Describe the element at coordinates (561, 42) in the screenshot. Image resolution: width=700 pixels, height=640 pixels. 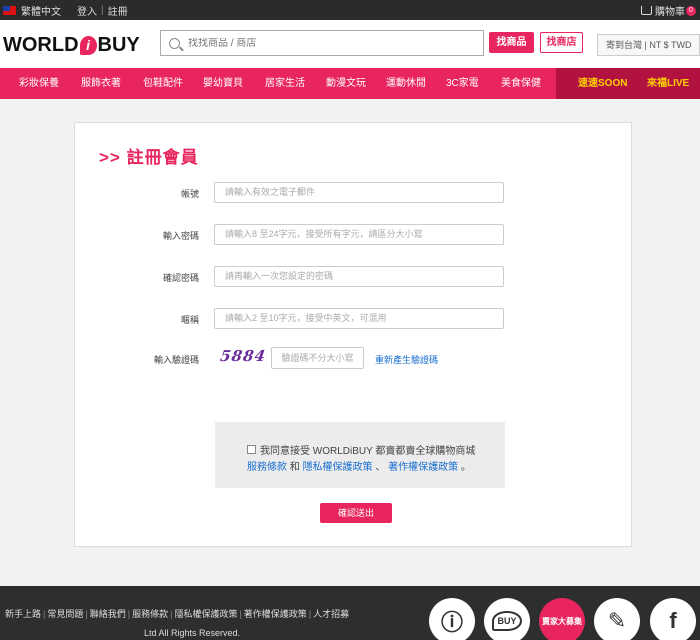
I see `search-store-button: 找商店` at that location.